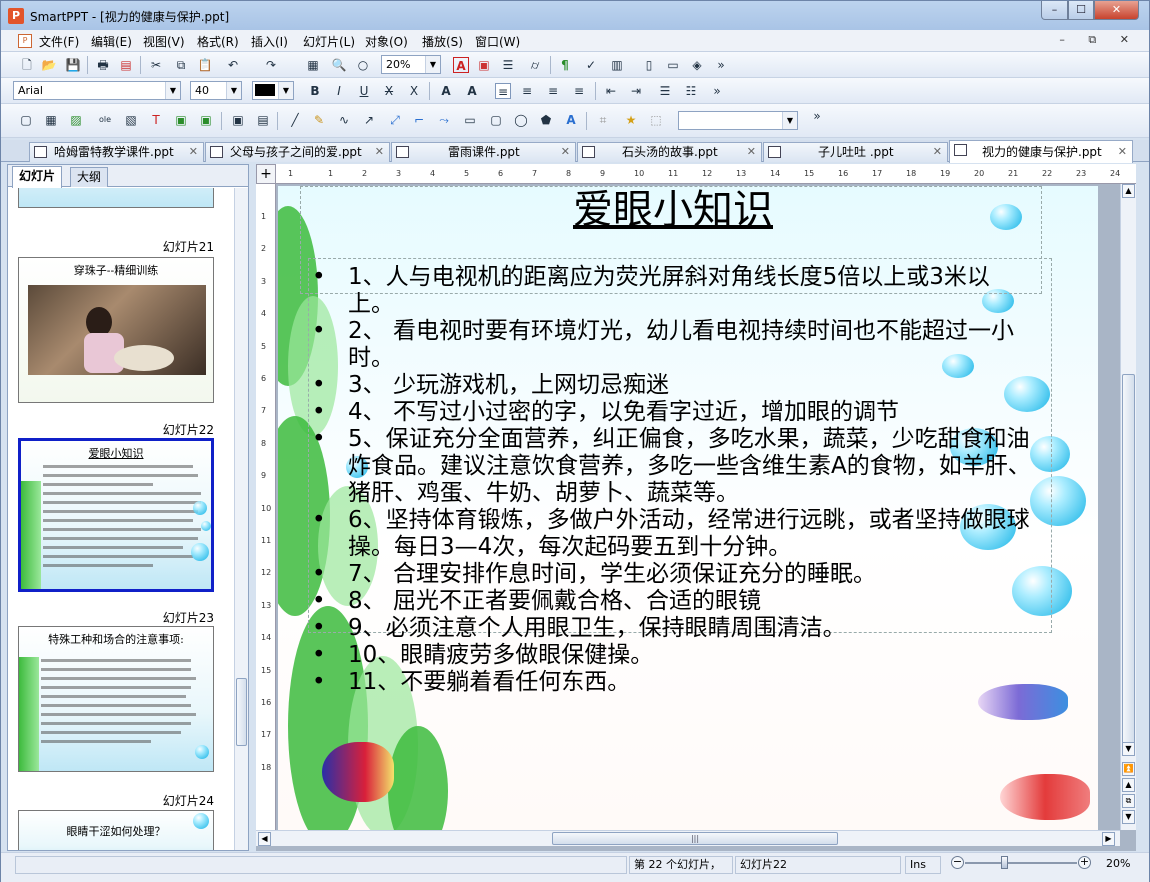 This screenshot has width=1150, height=882. Describe the element at coordinates (216, 90) in the screenshot. I see `font-size-select: 40 ▼` at that location.